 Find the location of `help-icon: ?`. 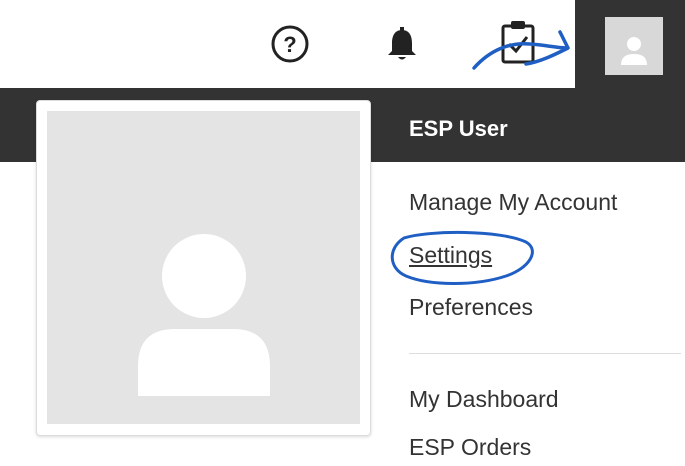

help-icon: ? is located at coordinates (290, 44).